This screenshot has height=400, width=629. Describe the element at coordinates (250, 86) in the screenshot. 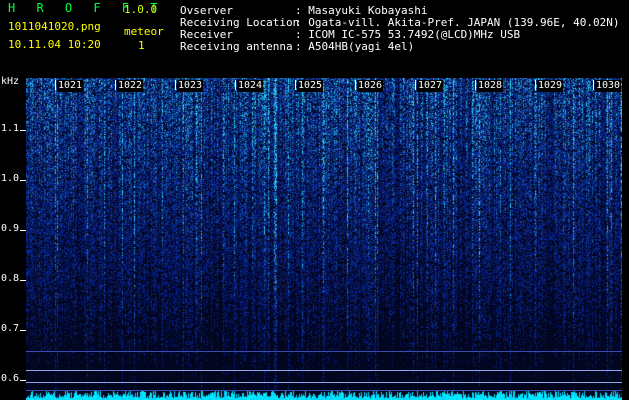

I see `minute-label: 1024` at that location.